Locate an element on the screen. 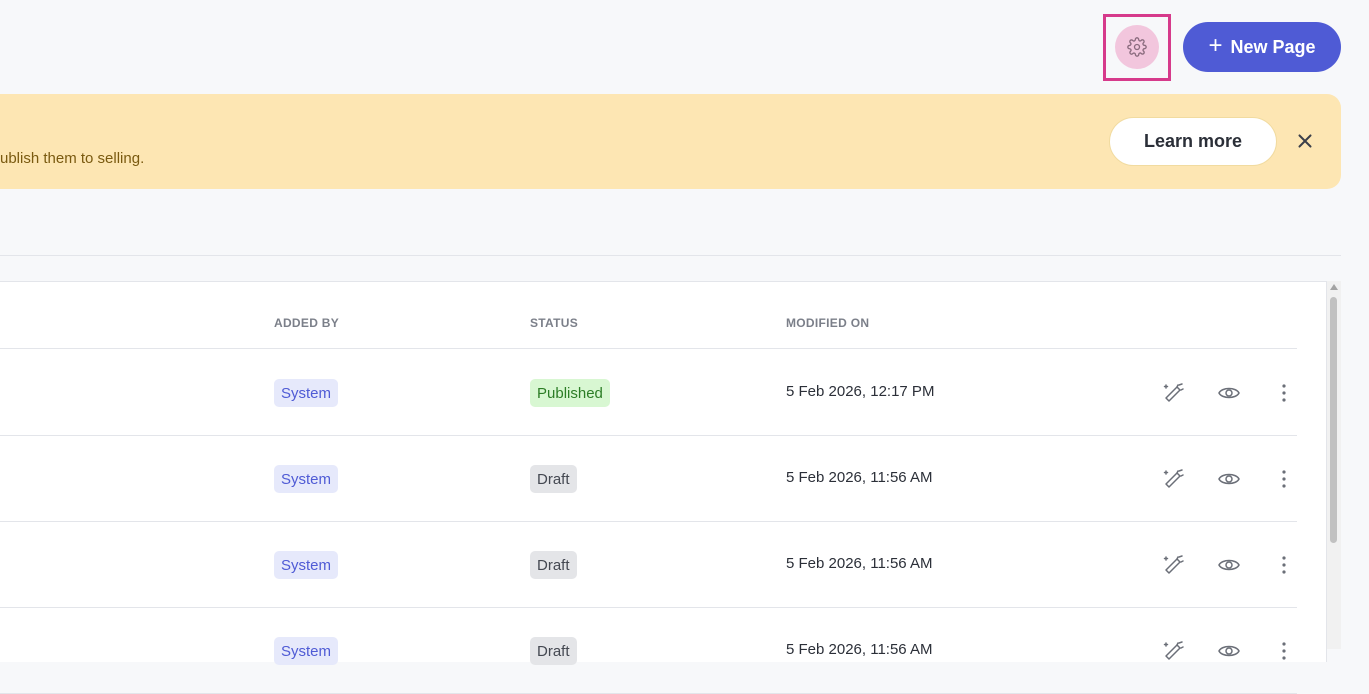 The image size is (1369, 694). new-page-button: + New Page is located at coordinates (1262, 47).